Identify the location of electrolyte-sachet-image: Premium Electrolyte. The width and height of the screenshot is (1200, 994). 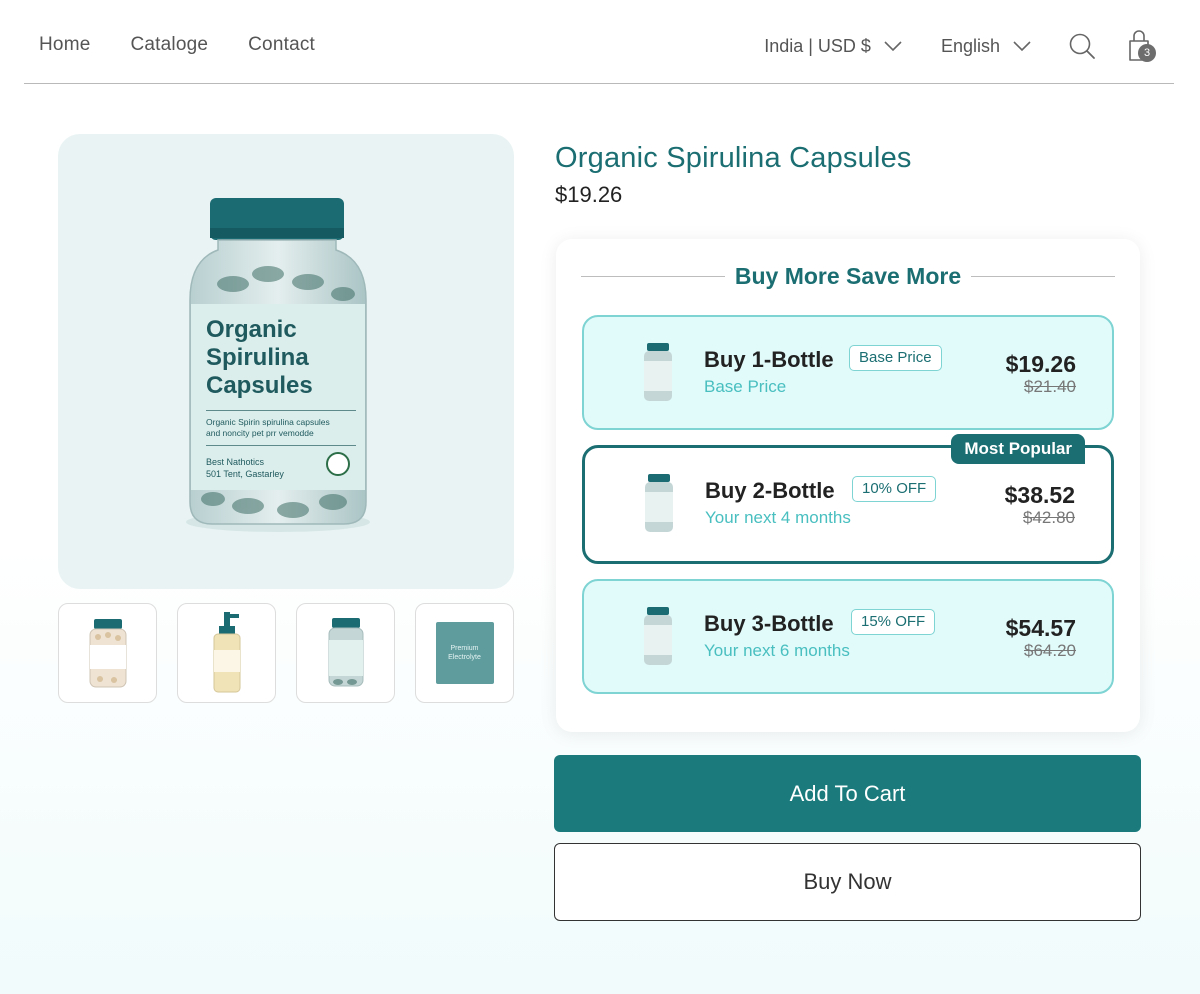
(464, 653).